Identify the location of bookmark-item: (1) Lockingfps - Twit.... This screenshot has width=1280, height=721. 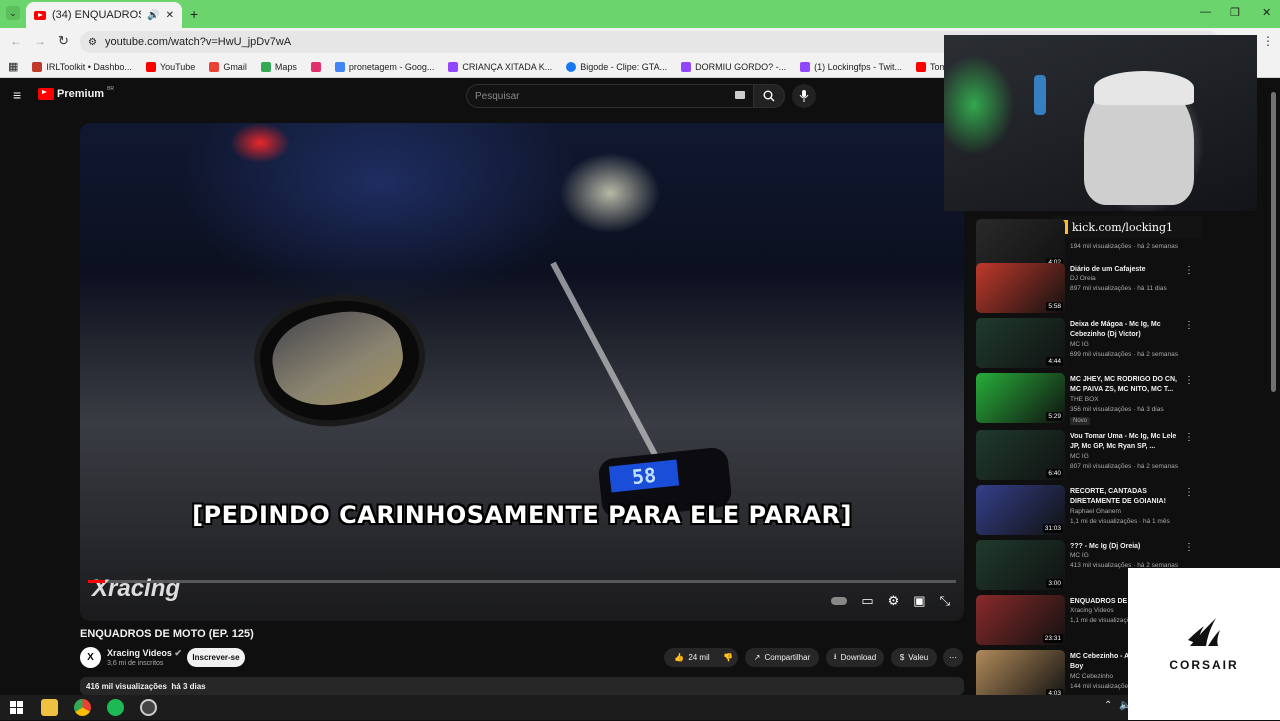
(851, 66).